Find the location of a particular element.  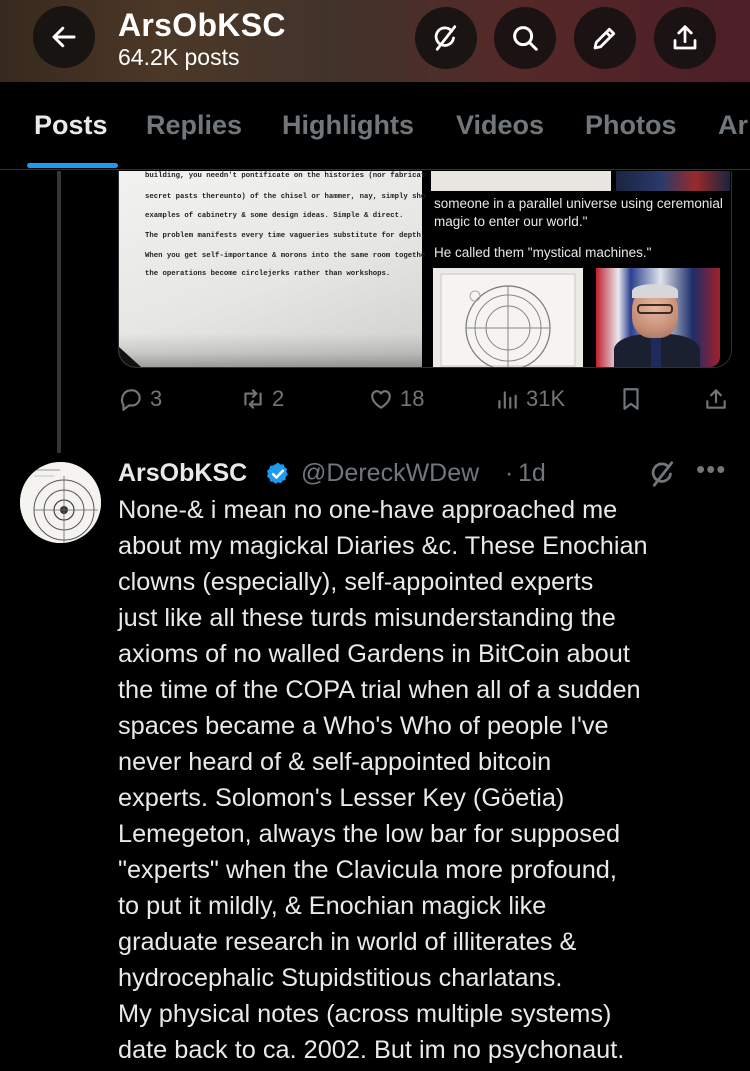

tab-replies: Replies is located at coordinates (194, 125).